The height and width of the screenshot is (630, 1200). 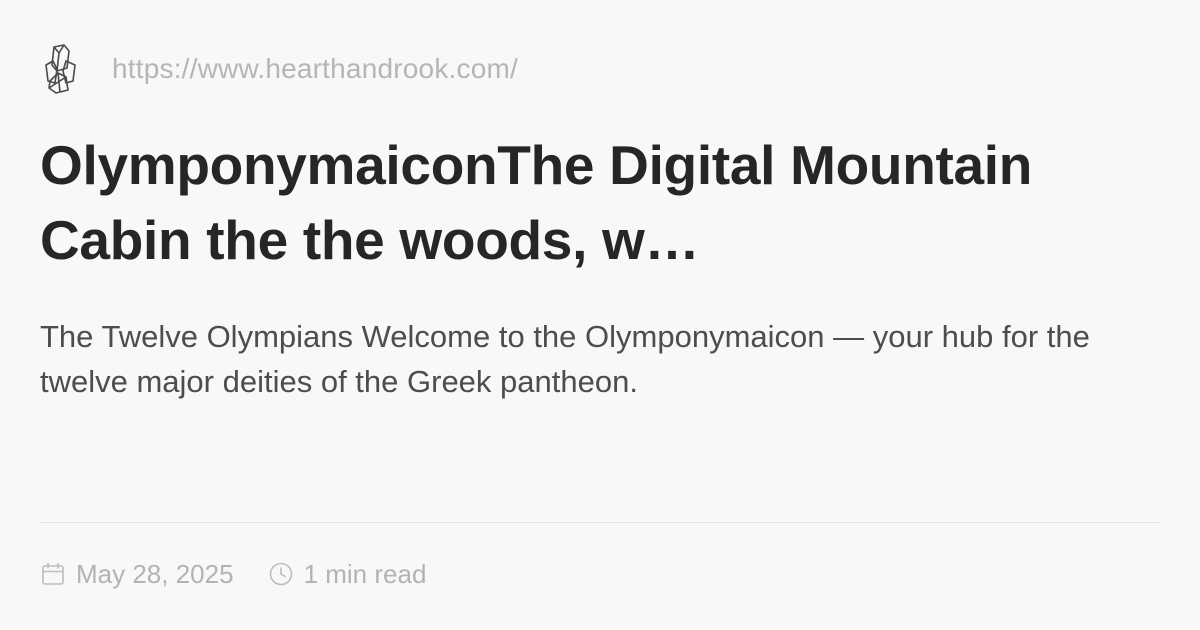 What do you see at coordinates (365, 573) in the screenshot?
I see `read-time-text: 1 min read` at bounding box center [365, 573].